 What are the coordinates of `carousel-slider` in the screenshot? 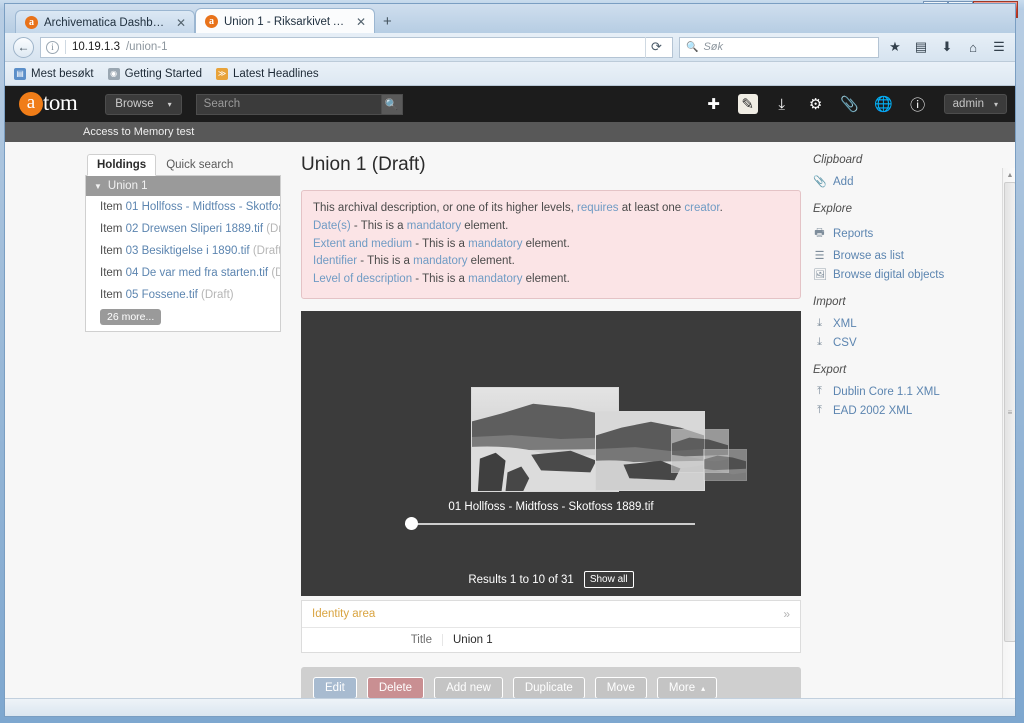 It's located at (550, 524).